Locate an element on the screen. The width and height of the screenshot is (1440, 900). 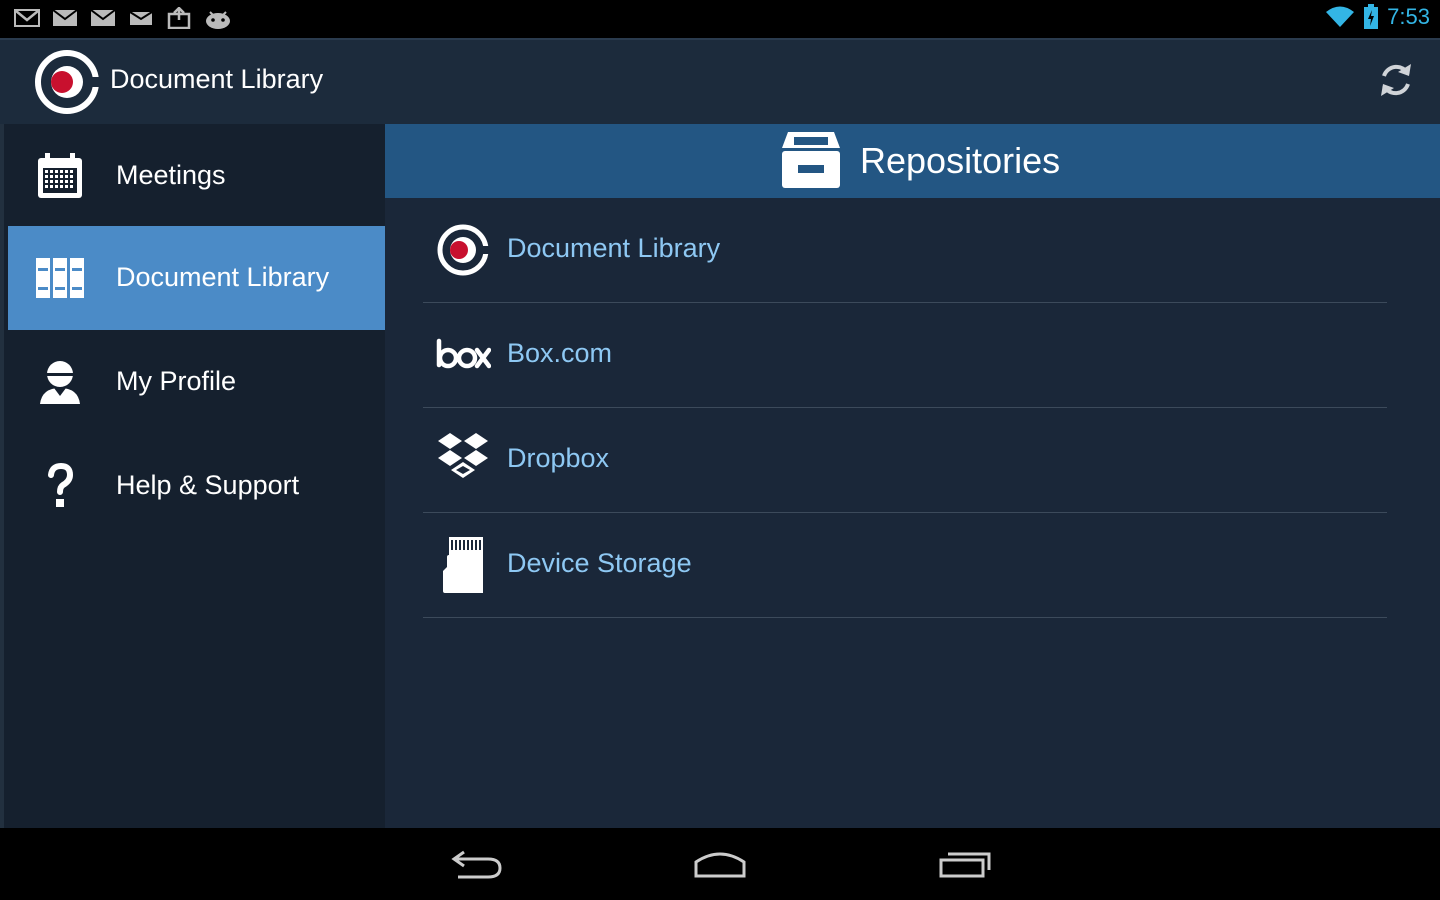
sidebar-item-label: Help & Support is located at coordinates (208, 485).